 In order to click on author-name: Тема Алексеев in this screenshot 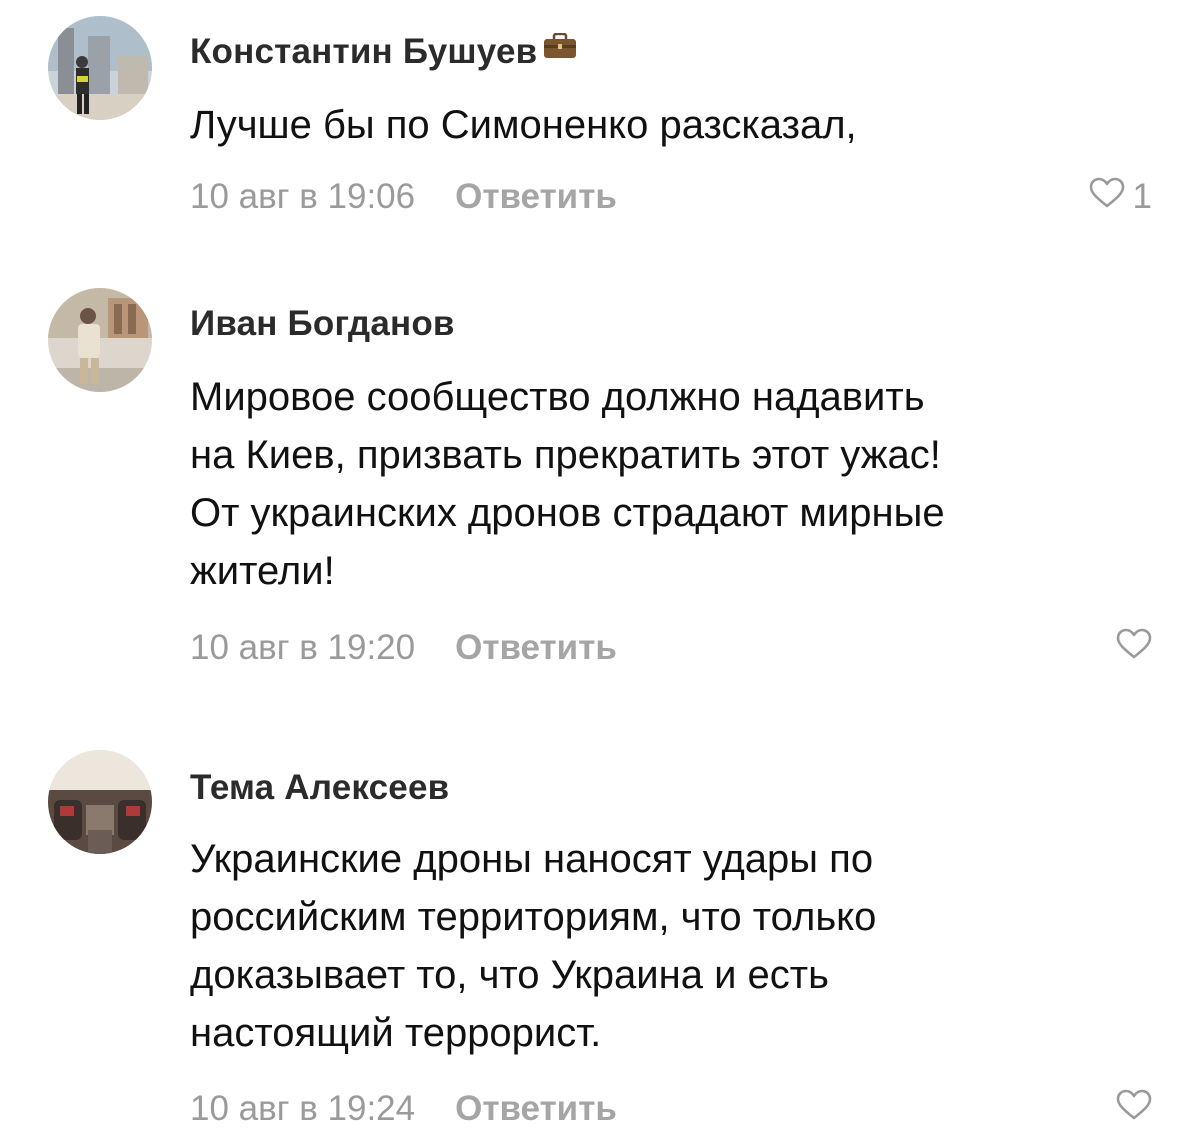, I will do `click(319, 788)`.